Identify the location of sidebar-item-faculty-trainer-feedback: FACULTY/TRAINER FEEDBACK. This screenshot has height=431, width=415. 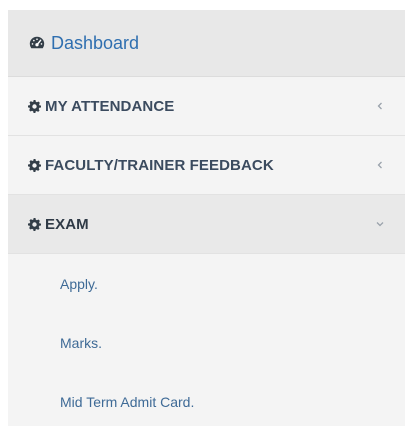
(206, 165).